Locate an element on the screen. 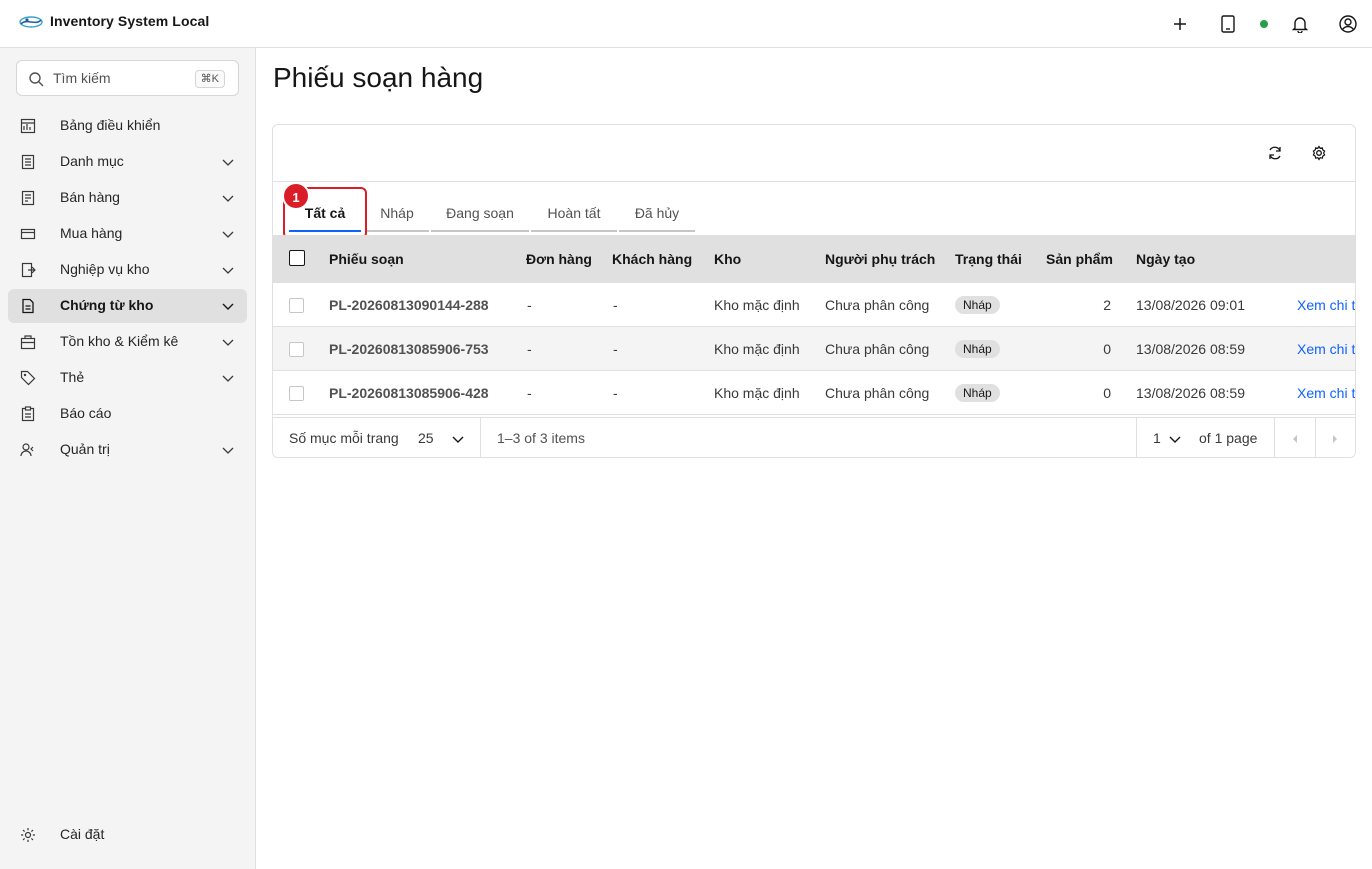 Image resolution: width=1372 pixels, height=869 pixels. sidebar-item-dashboard: Bảng điều khiển is located at coordinates (127, 126).